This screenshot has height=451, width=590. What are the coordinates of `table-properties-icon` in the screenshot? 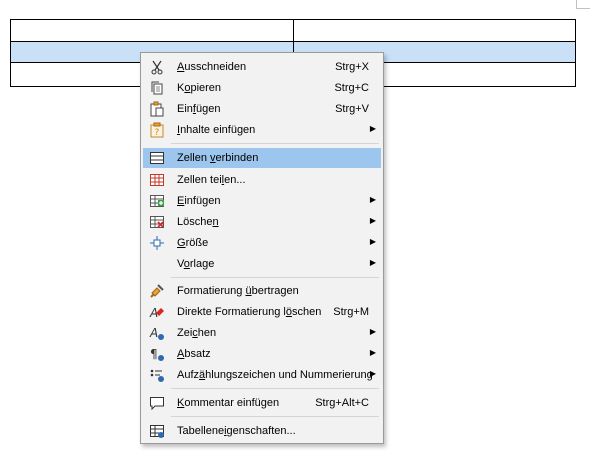 It's located at (157, 431).